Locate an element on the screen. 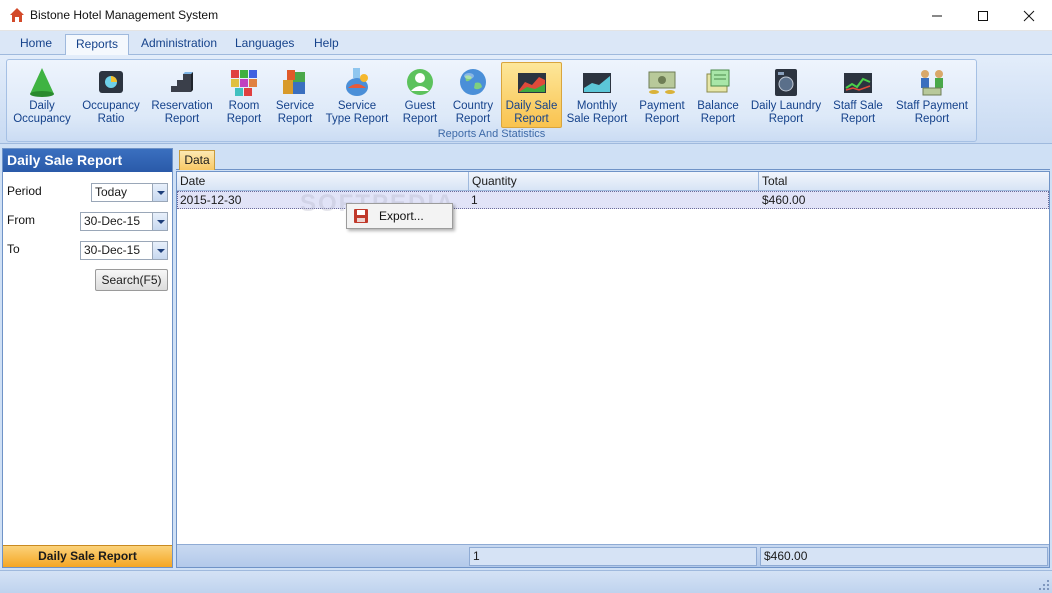  menu-reports: Reports is located at coordinates (97, 44).